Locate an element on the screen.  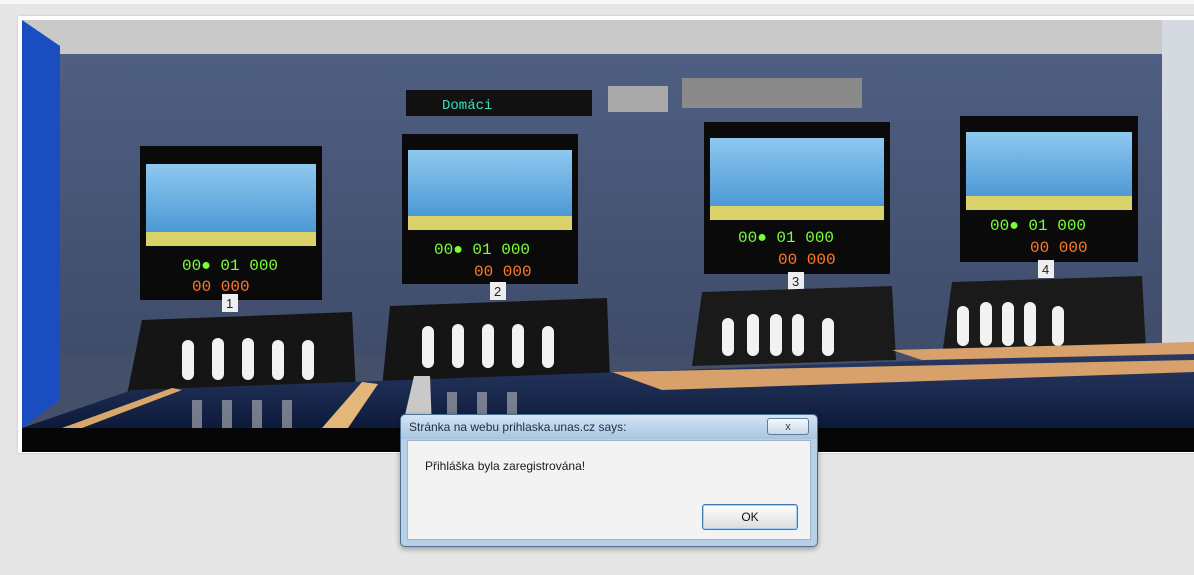
dialog-message: Přihláška byla zaregistrována! is located at coordinates (505, 466).